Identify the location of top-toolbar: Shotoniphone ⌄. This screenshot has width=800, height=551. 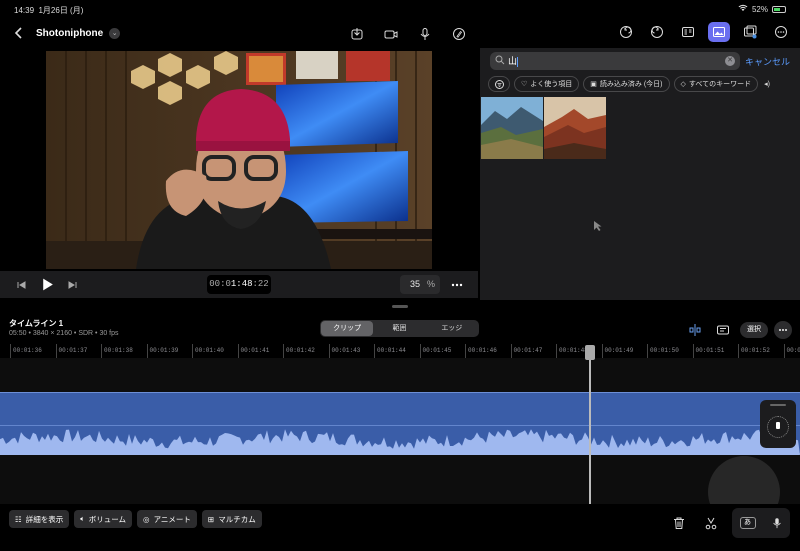
(400, 33).